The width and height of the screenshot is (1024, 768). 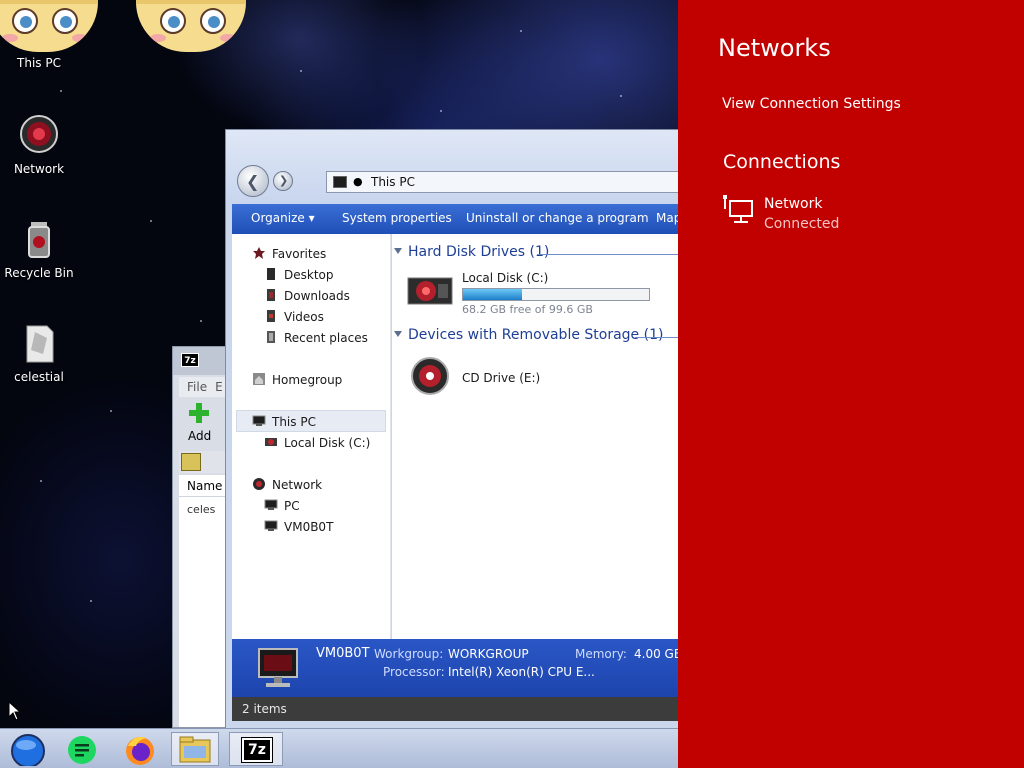 What do you see at coordinates (308, 527) in the screenshot?
I see `nav-vm0b0t: VM0B0T` at bounding box center [308, 527].